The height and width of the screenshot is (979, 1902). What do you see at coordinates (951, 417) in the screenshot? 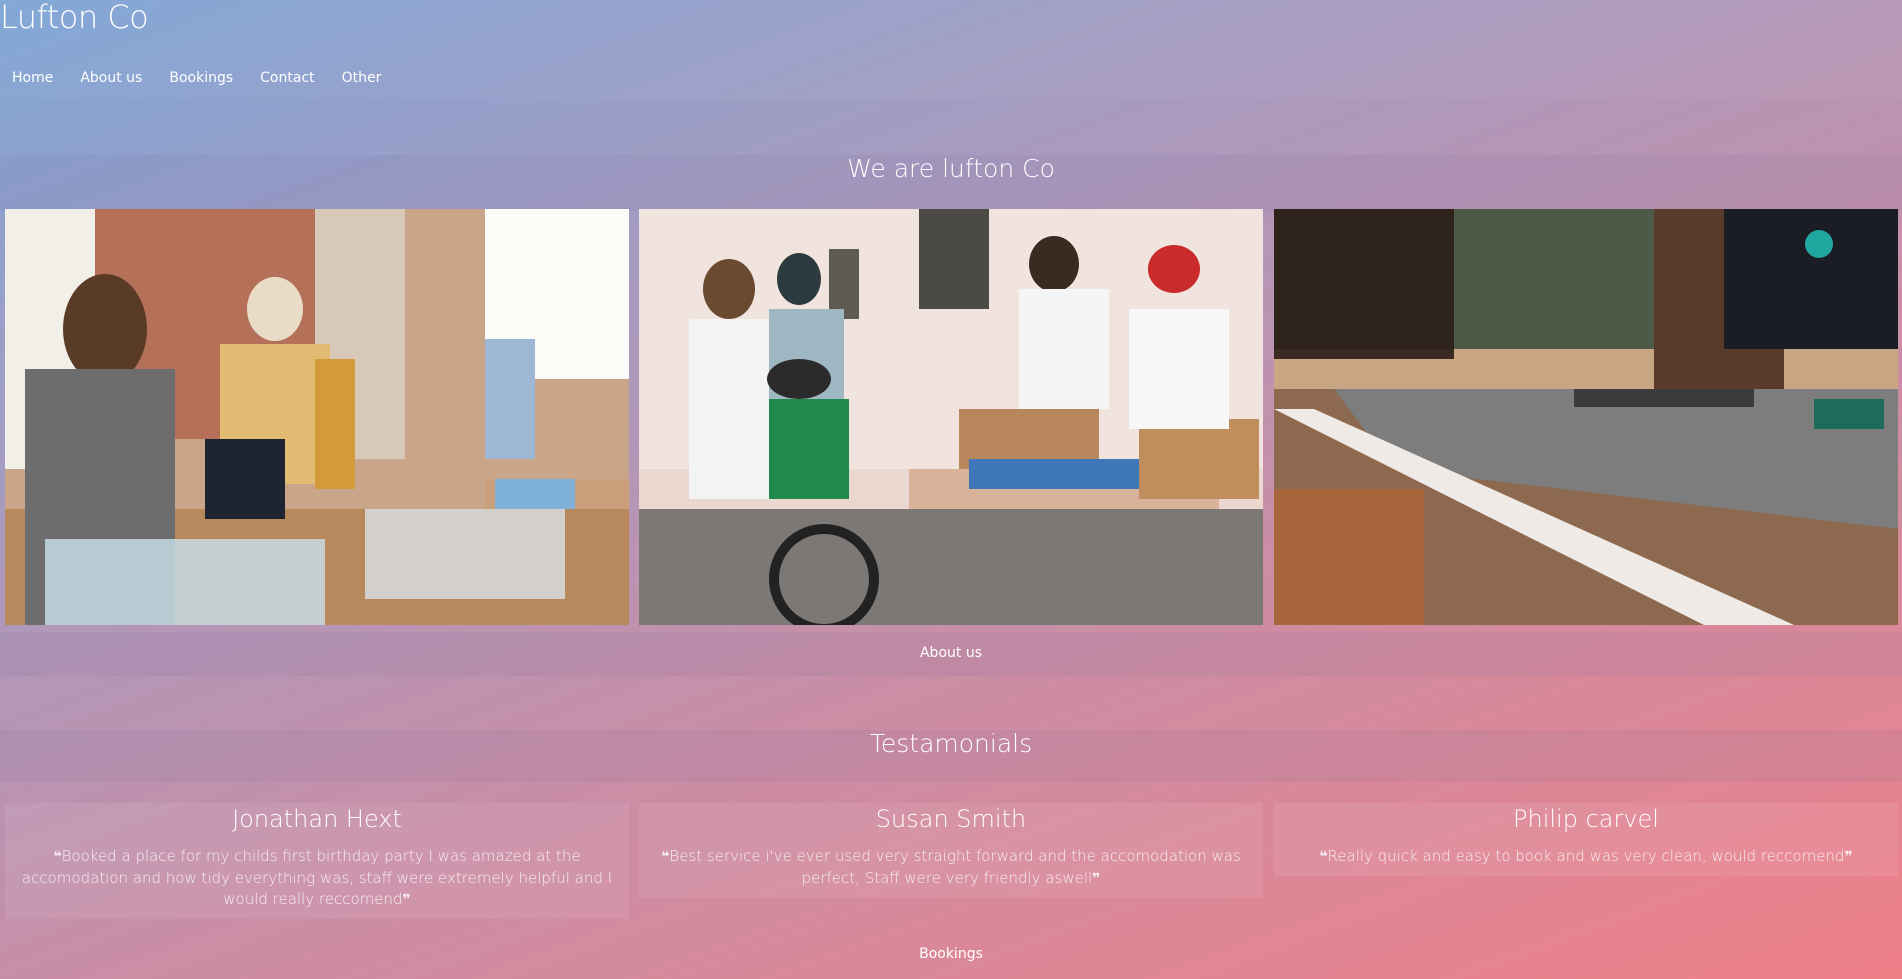
I see `photo-volunteers-food-bank` at bounding box center [951, 417].